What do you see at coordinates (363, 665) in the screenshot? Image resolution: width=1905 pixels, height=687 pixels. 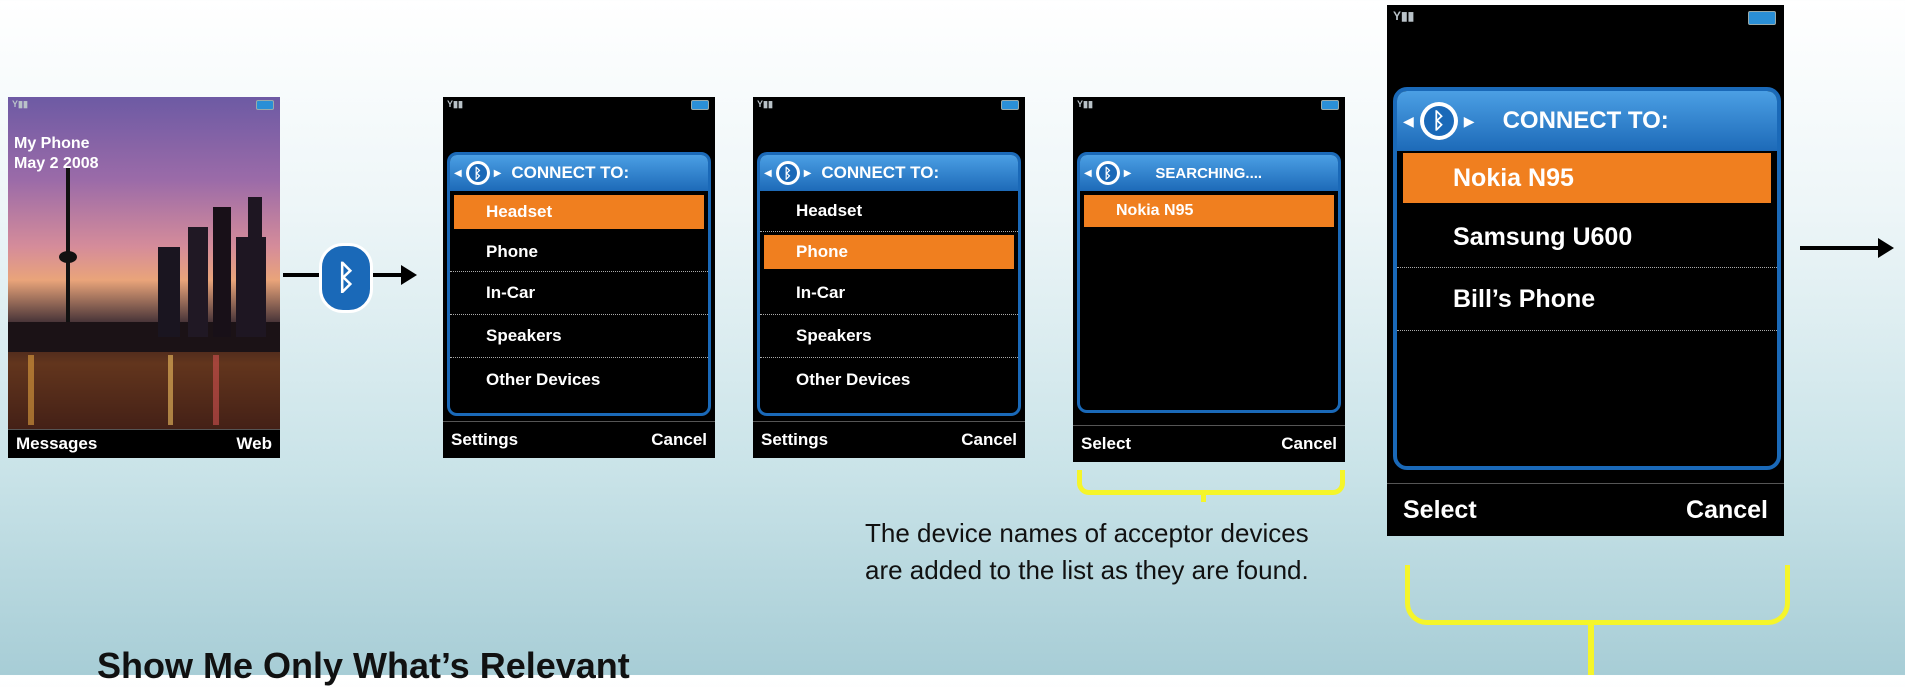 I see `slide-heading: Show Me Only What’s Relevant` at bounding box center [363, 665].